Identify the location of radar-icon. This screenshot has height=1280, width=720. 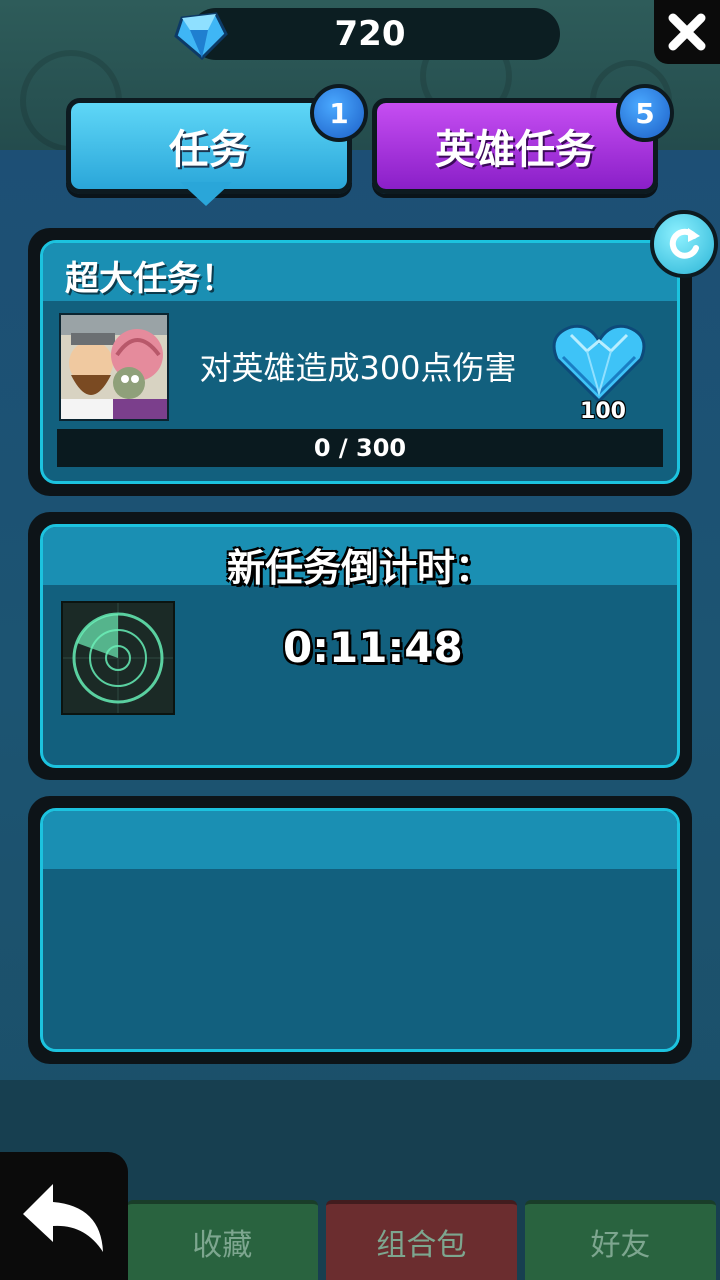
(118, 658).